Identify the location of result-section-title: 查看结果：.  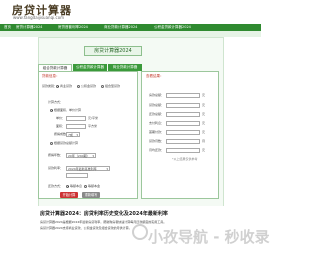
(155, 76).